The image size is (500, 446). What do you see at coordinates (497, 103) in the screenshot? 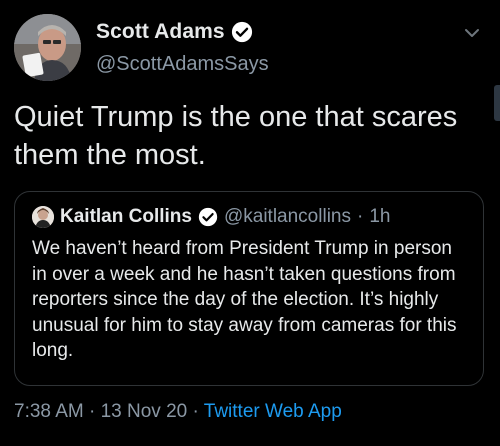
I see `scrollbar-thumb` at bounding box center [497, 103].